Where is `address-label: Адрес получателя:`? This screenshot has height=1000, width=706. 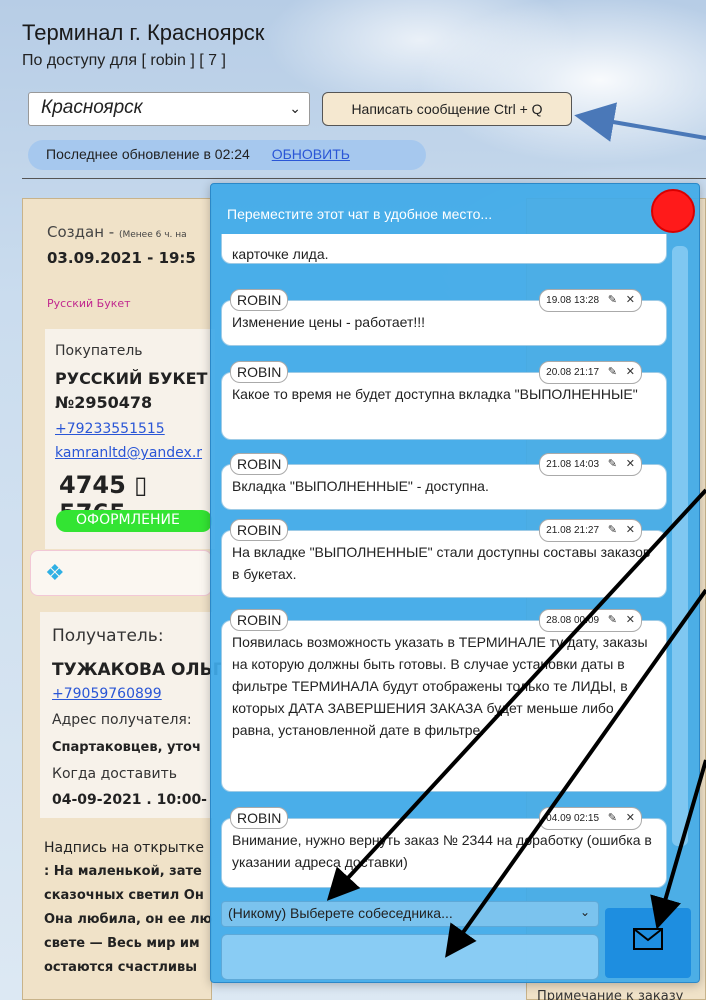 address-label: Адрес получателя: is located at coordinates (122, 720).